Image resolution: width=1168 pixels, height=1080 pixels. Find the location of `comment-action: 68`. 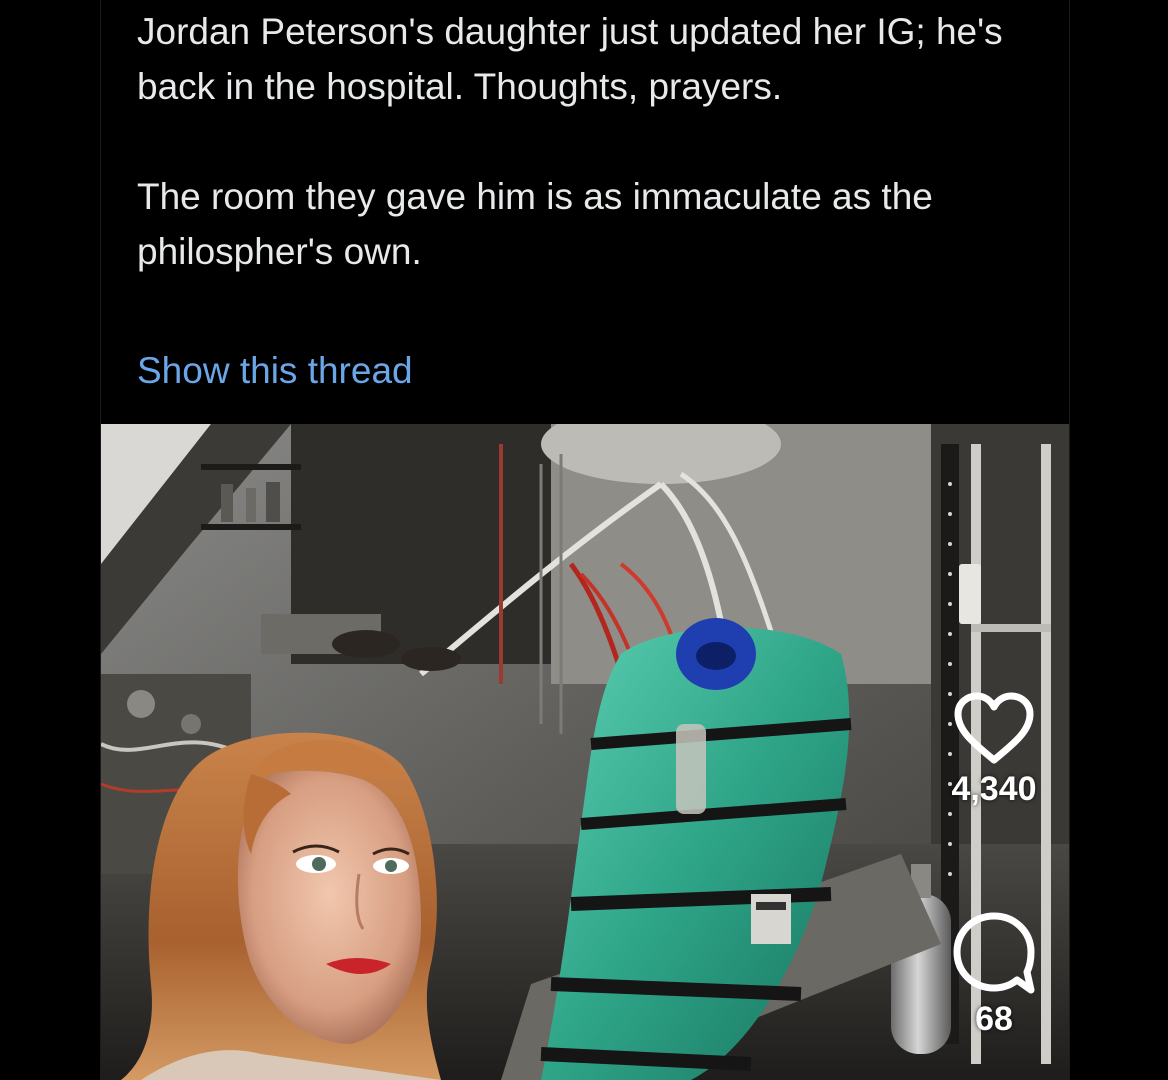

comment-action: 68 is located at coordinates (994, 974).